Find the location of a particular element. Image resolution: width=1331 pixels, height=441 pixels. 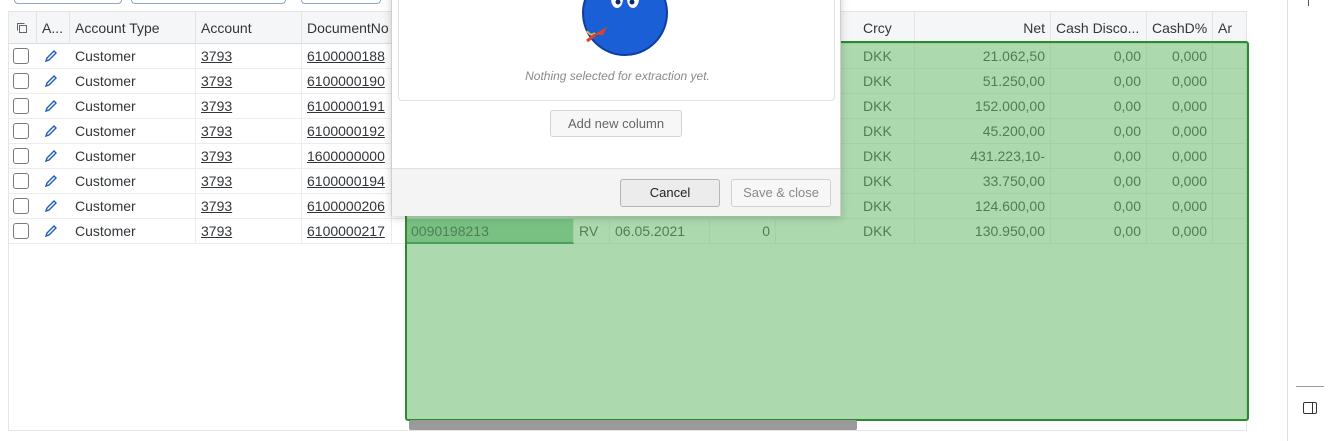

horizontal-scrollbar-thumb is located at coordinates (633, 425).